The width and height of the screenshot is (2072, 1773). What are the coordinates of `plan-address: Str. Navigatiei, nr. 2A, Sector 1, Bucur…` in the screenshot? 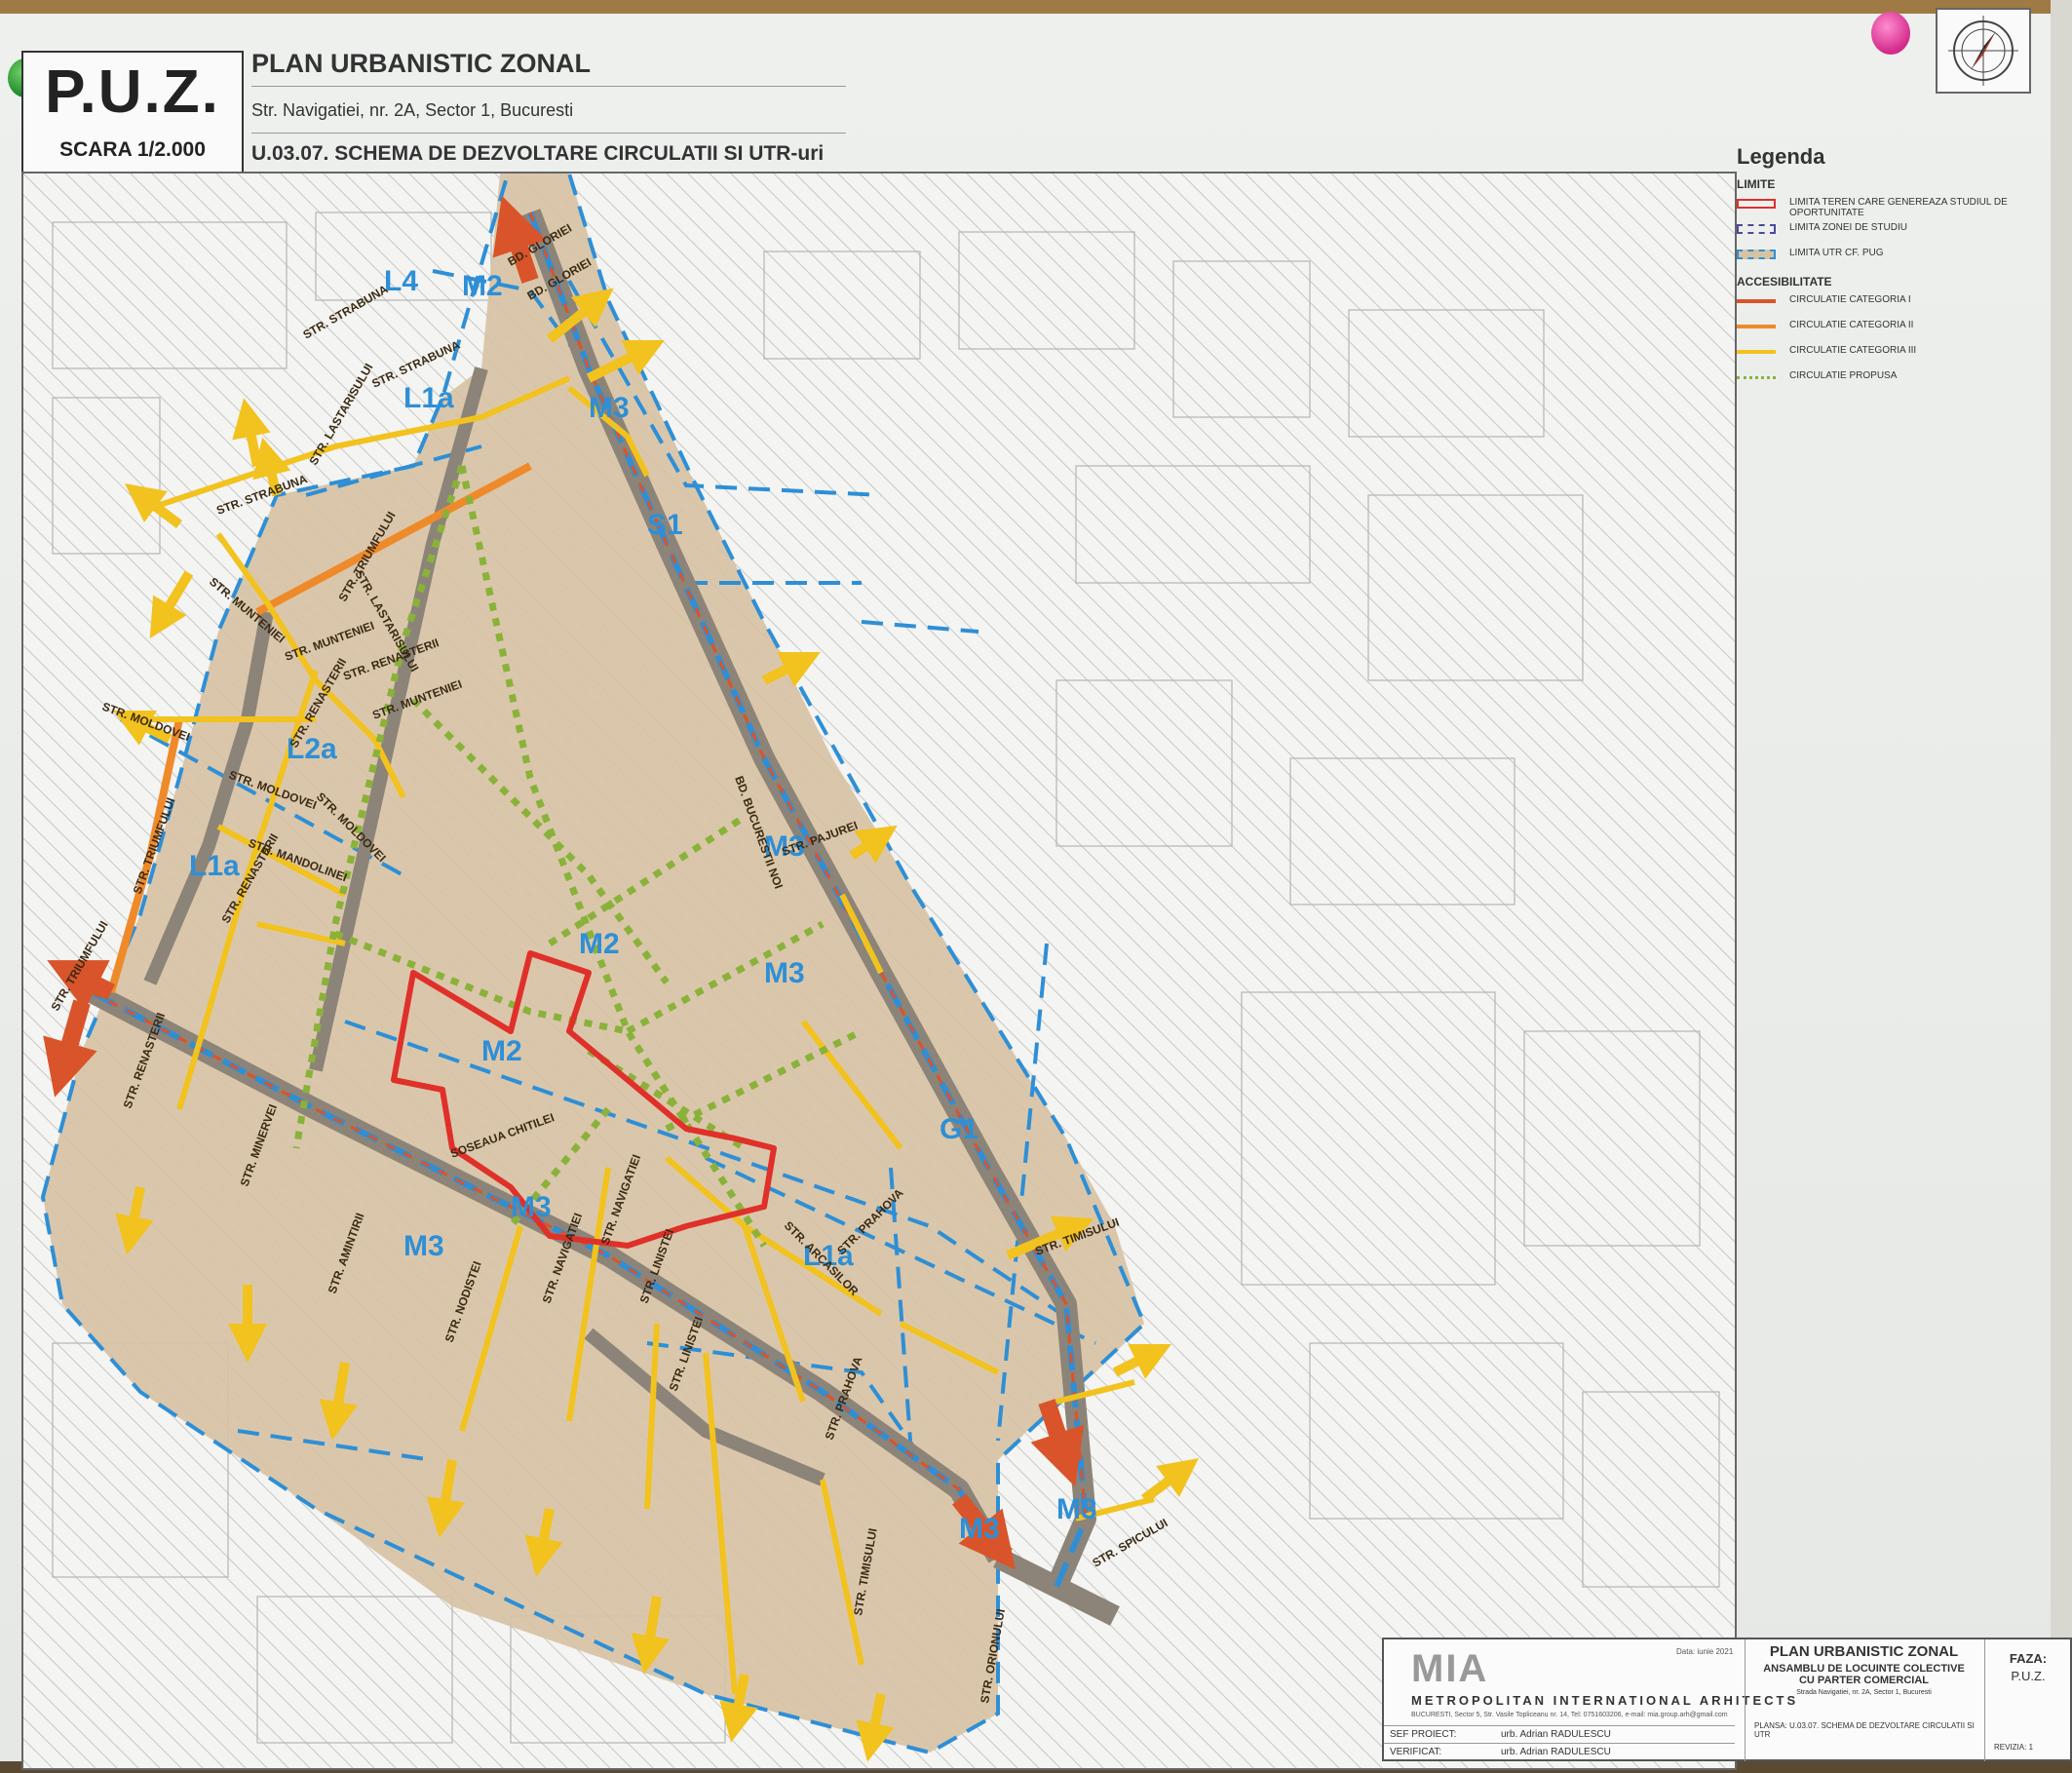 It's located at (412, 110).